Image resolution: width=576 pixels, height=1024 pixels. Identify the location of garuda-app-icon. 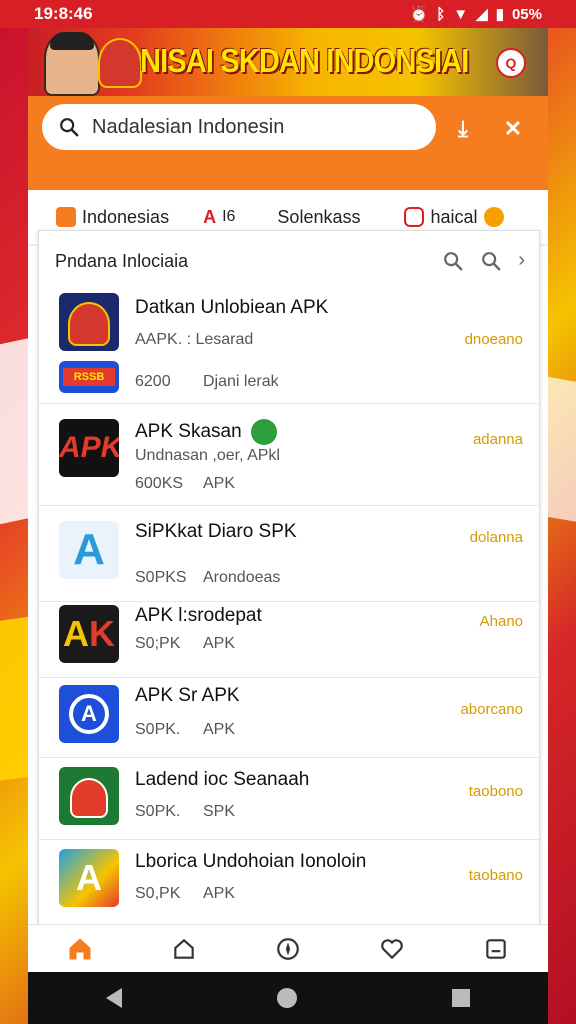
(89, 322).